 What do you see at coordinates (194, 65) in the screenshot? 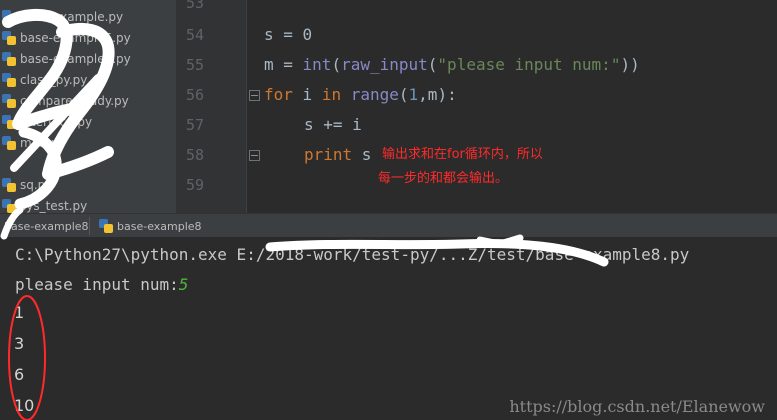
I see `line-number: 55` at bounding box center [194, 65].